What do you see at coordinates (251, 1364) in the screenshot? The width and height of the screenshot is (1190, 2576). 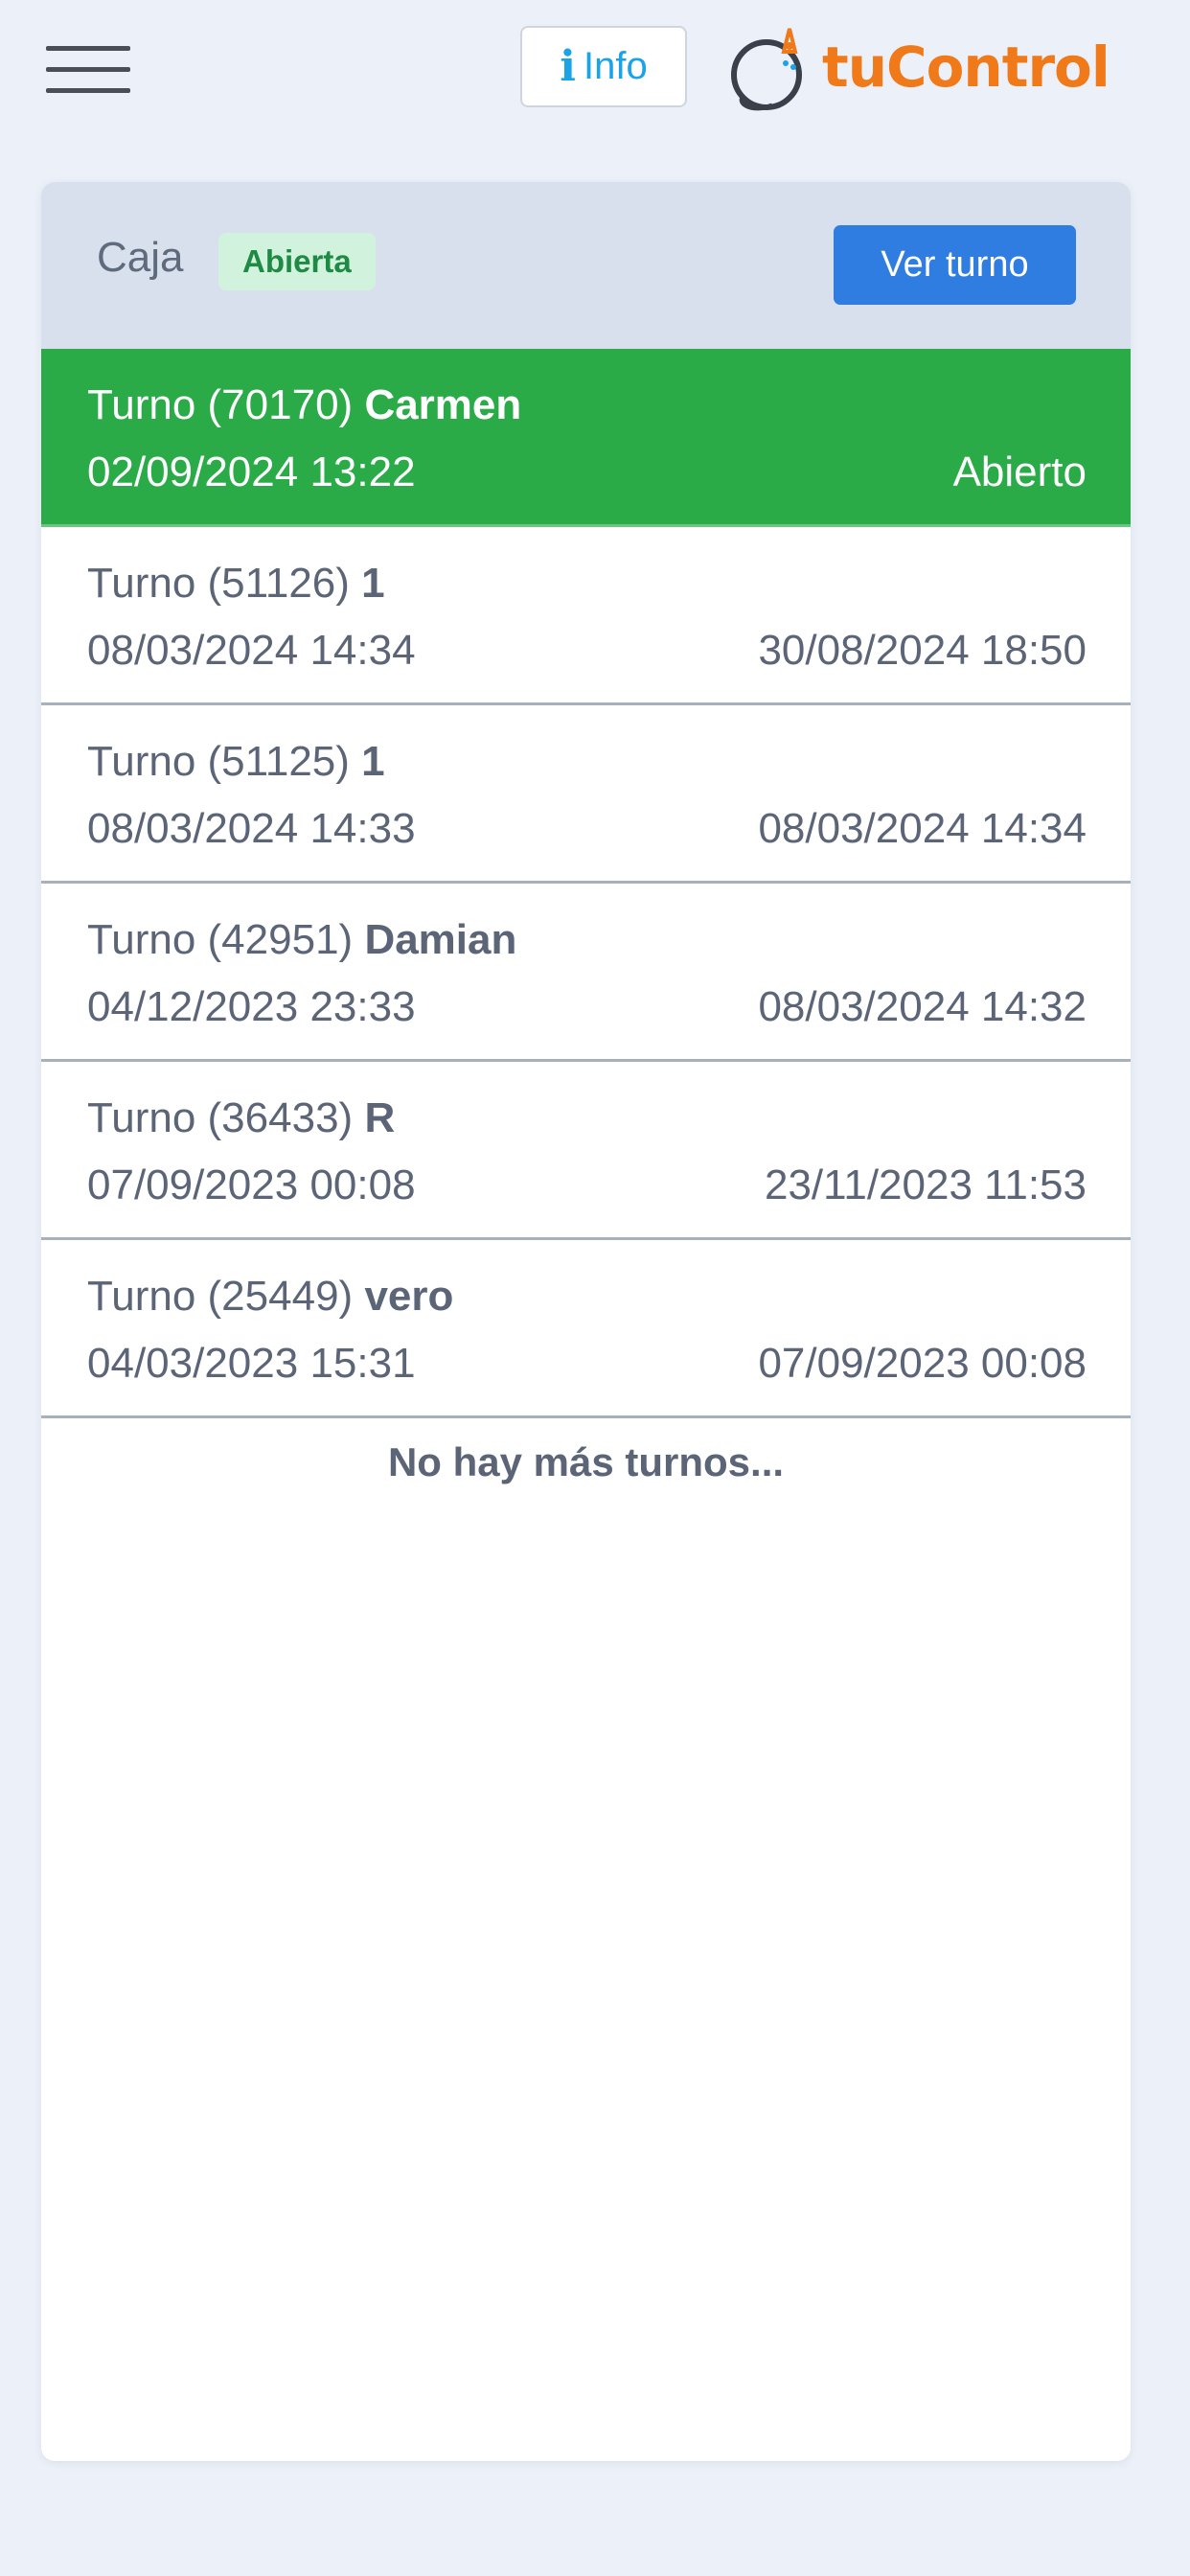 I see `turno-start-date: 04/03/2023 15:31` at bounding box center [251, 1364].